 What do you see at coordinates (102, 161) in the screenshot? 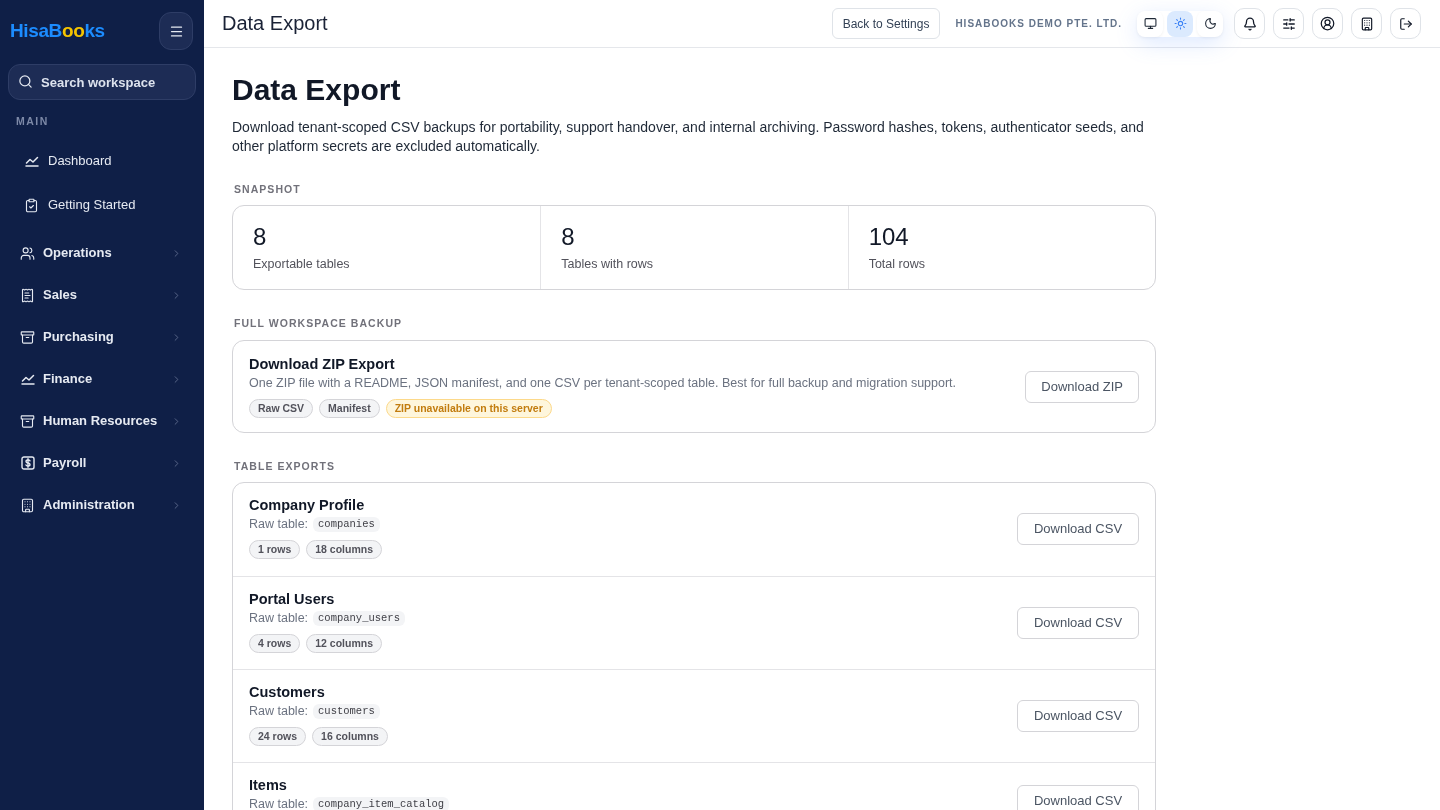
I see `sidebar-item: Dashboard` at bounding box center [102, 161].